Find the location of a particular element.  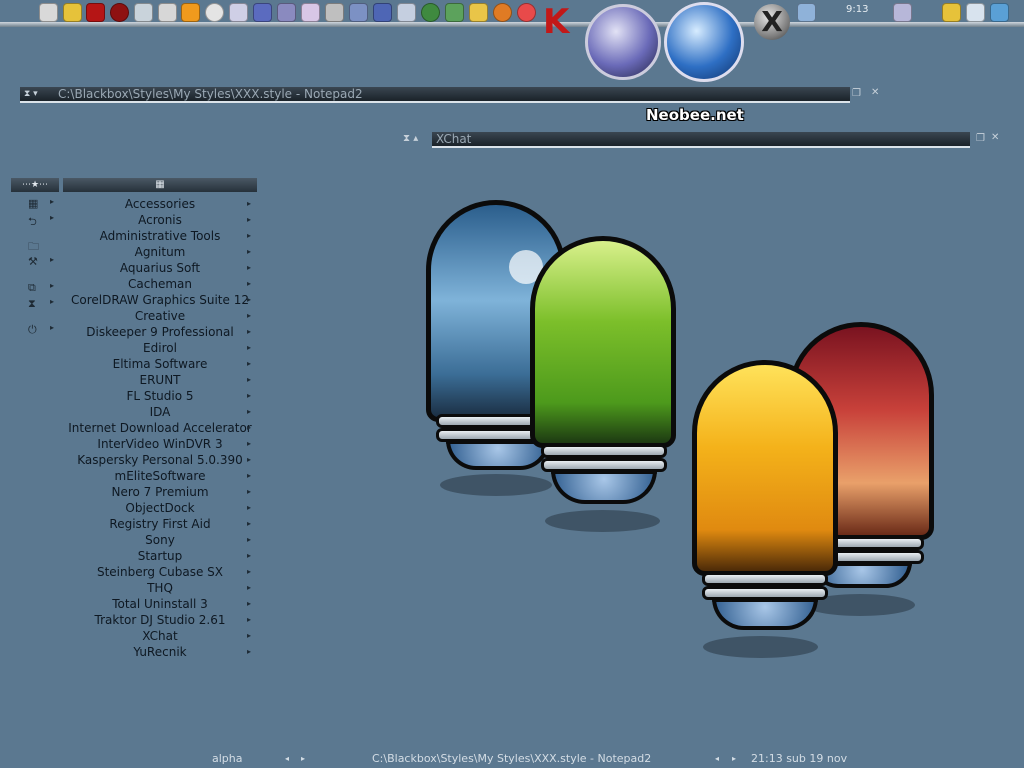

gear-icon is located at coordinates (430, 12).